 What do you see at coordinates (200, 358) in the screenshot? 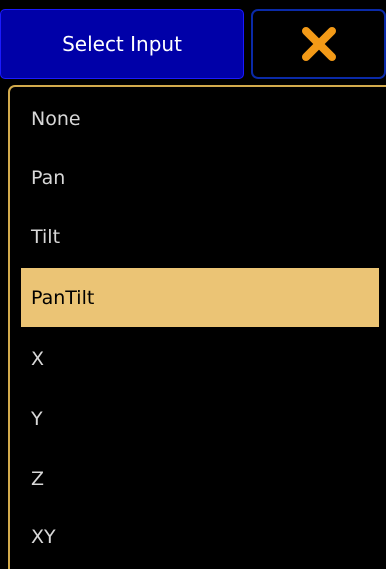
I see `list-item-x: X` at bounding box center [200, 358].